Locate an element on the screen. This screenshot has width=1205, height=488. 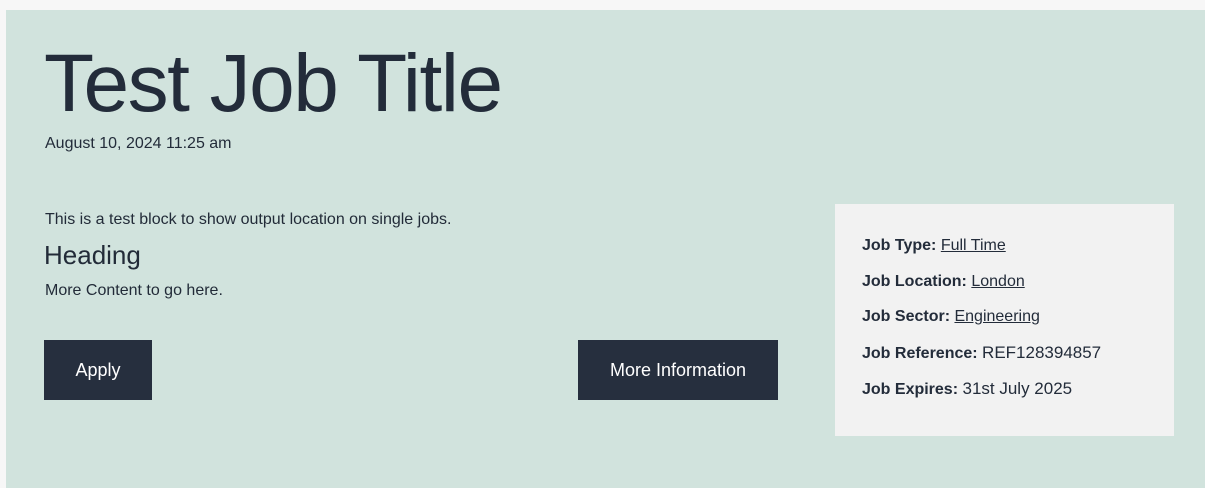
job-reference-value: REF128394857 is located at coordinates (1042, 352).